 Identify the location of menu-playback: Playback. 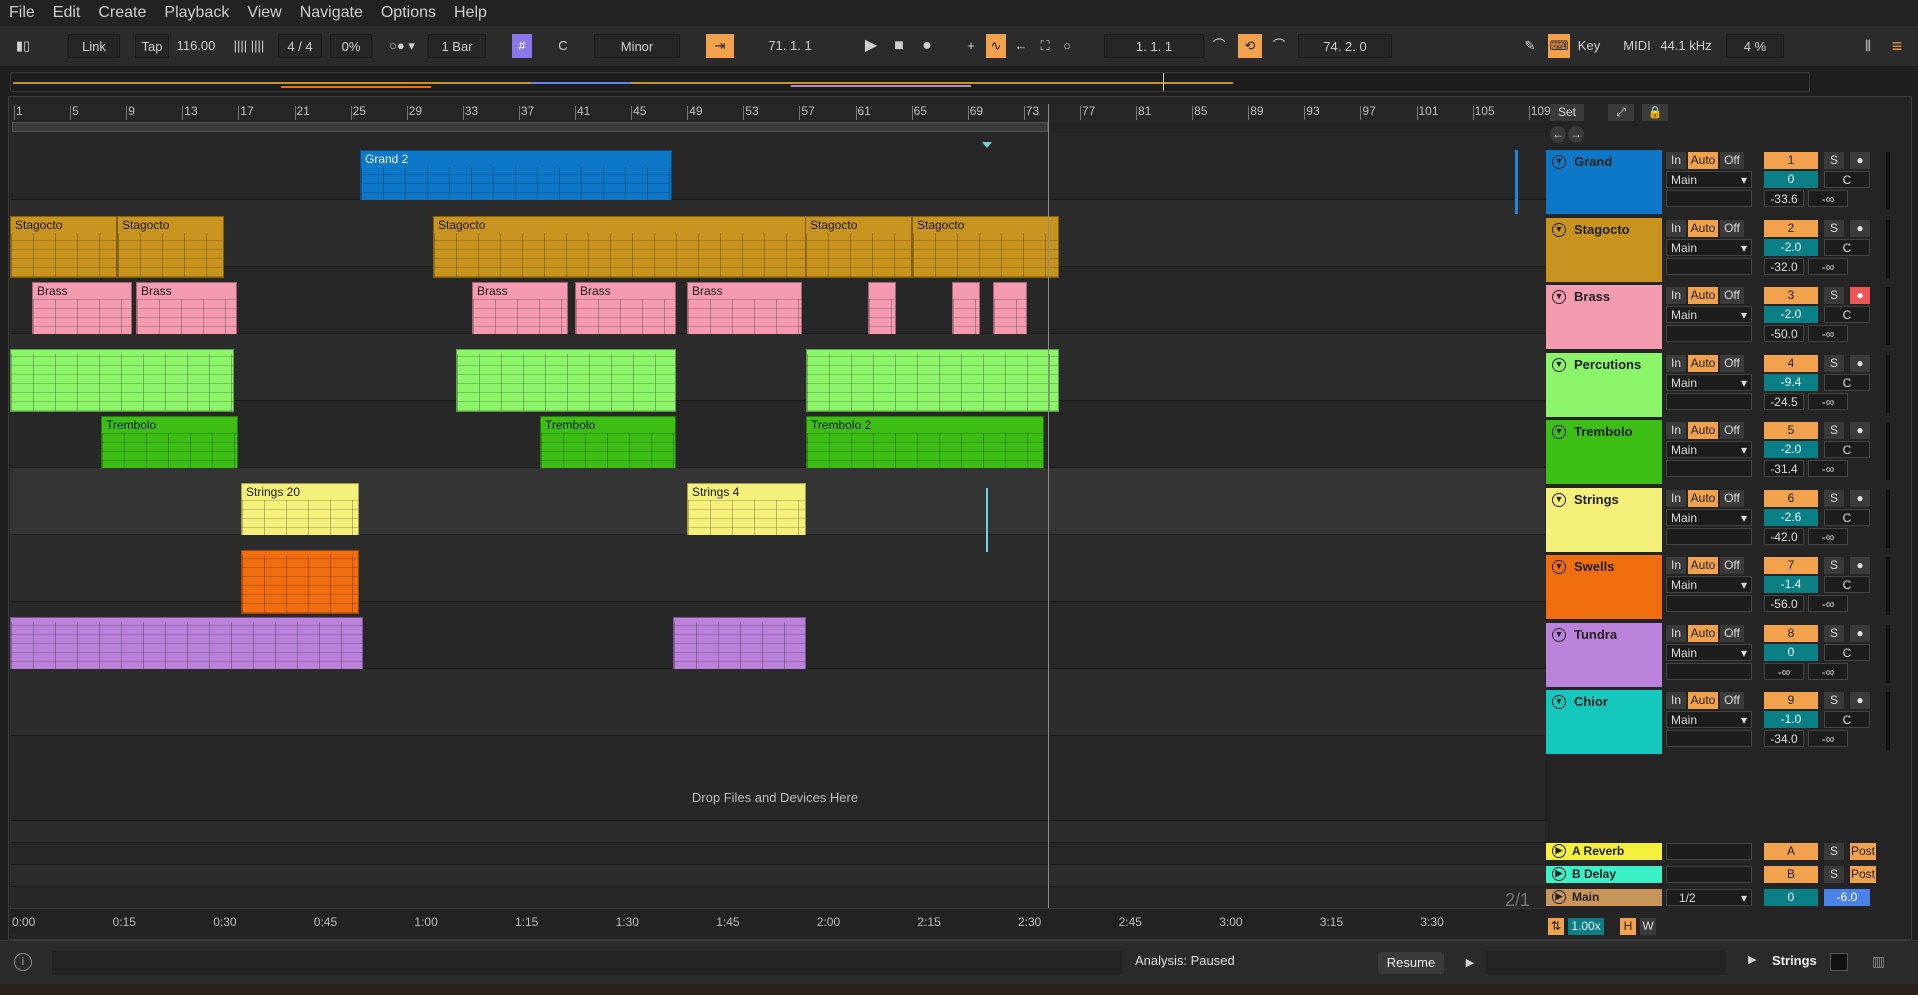
(196, 13).